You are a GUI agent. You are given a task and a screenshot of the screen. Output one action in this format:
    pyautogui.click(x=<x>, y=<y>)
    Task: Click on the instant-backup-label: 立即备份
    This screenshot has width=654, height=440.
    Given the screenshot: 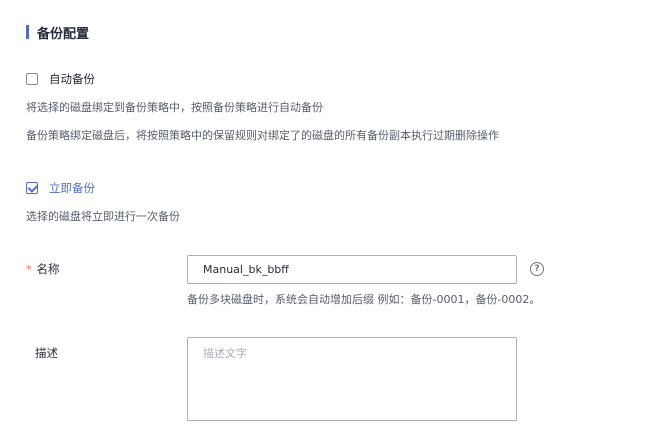 What is the action you would take?
    pyautogui.click(x=72, y=188)
    